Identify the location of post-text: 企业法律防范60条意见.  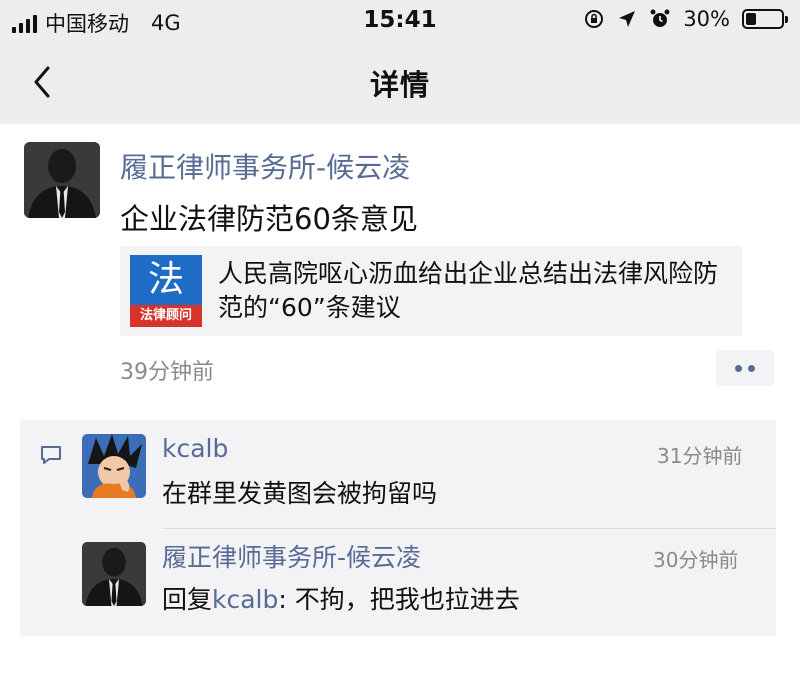
(269, 219).